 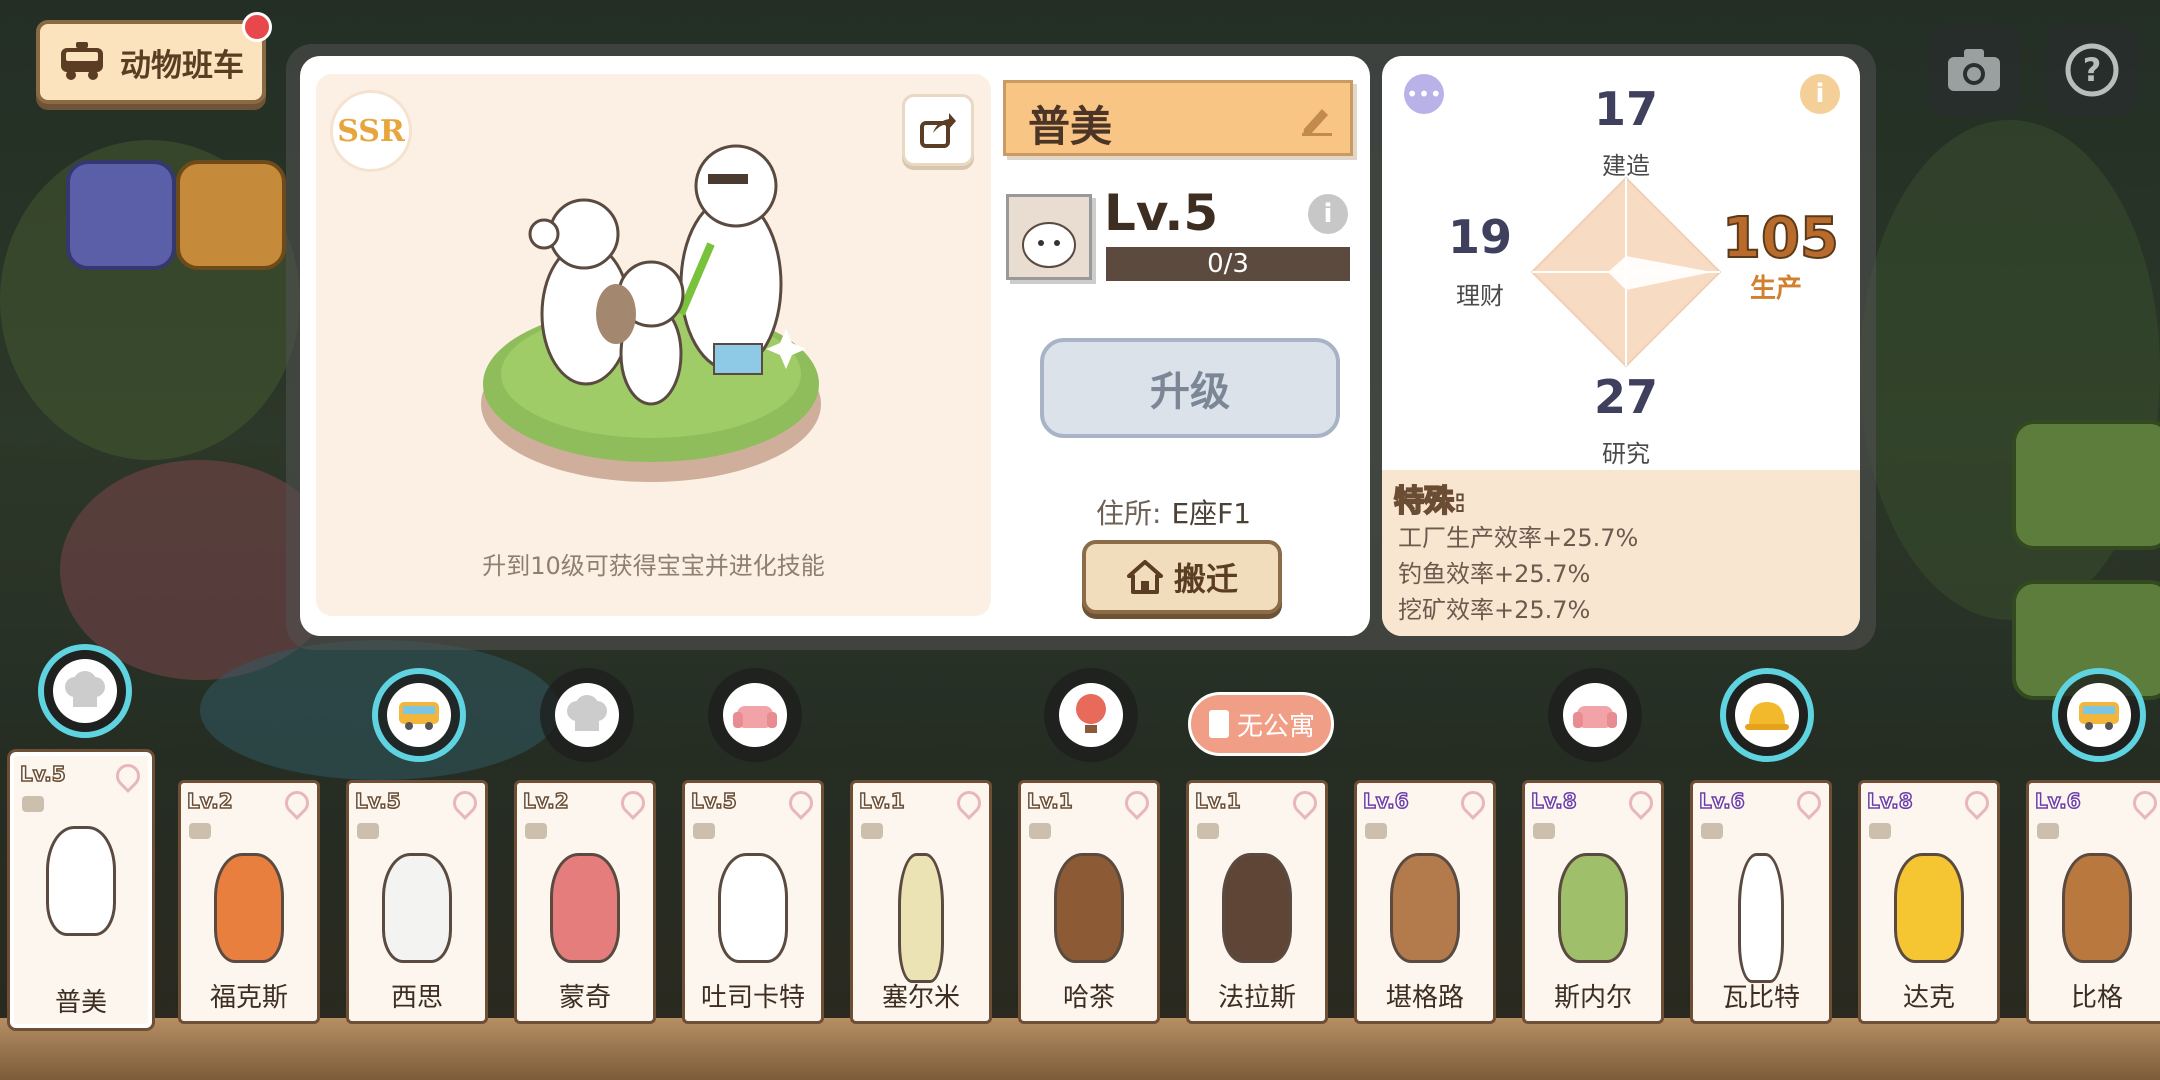 I want to click on card-name: 塞尔米, so click(x=920, y=998).